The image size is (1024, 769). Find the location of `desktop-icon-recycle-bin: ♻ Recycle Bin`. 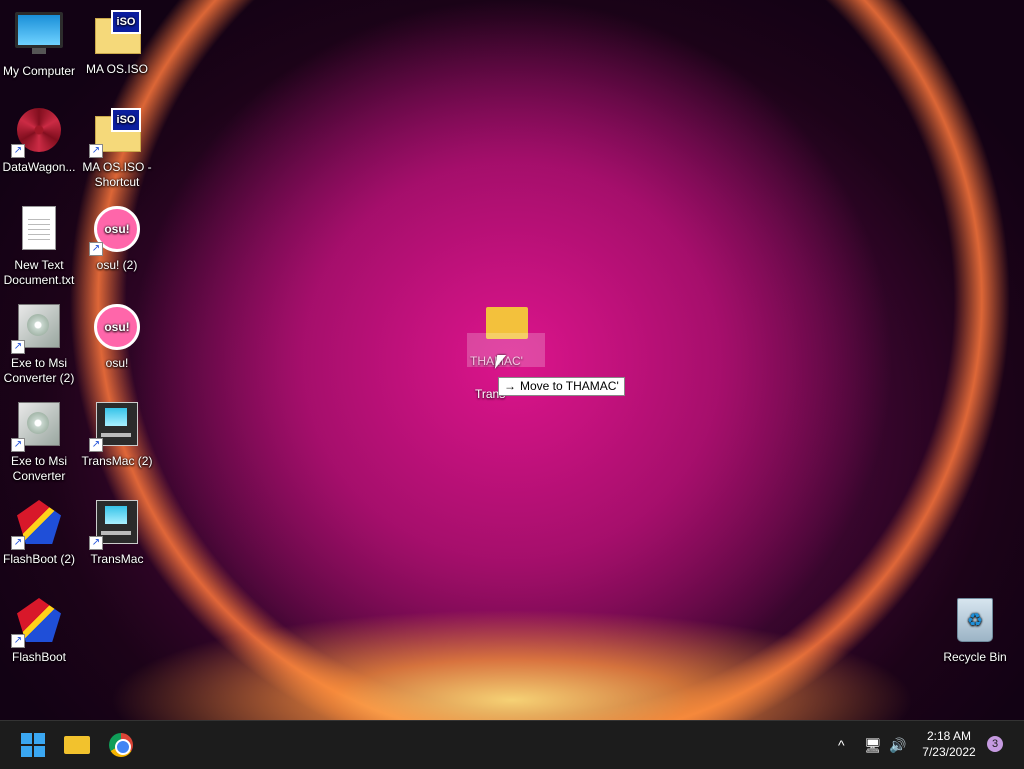

desktop-icon-recycle-bin: ♻ Recycle Bin is located at coordinates (975, 629).